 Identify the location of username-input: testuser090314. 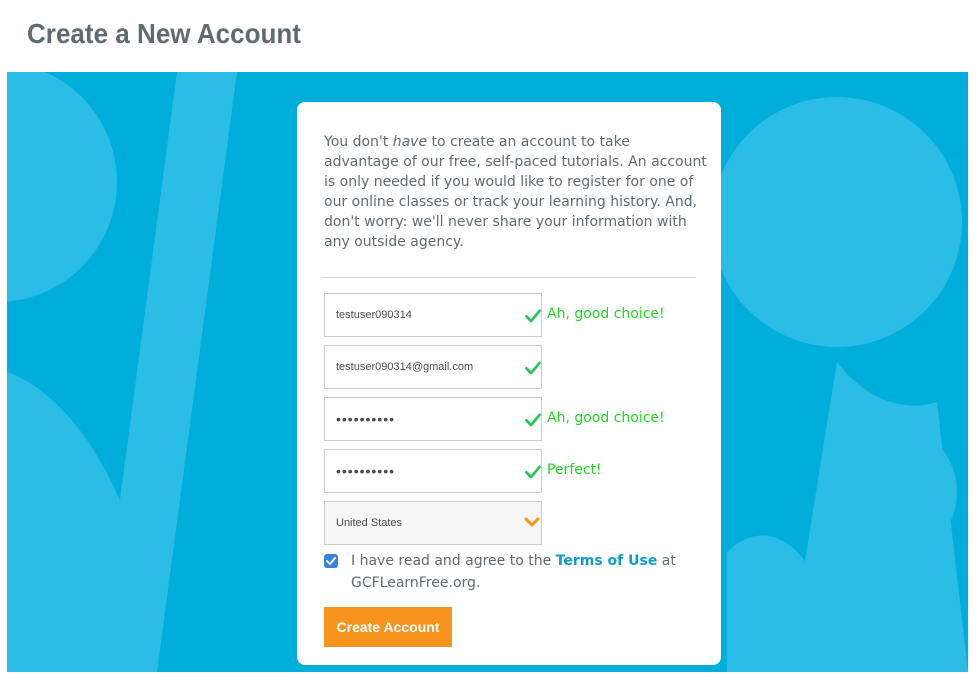
(433, 315).